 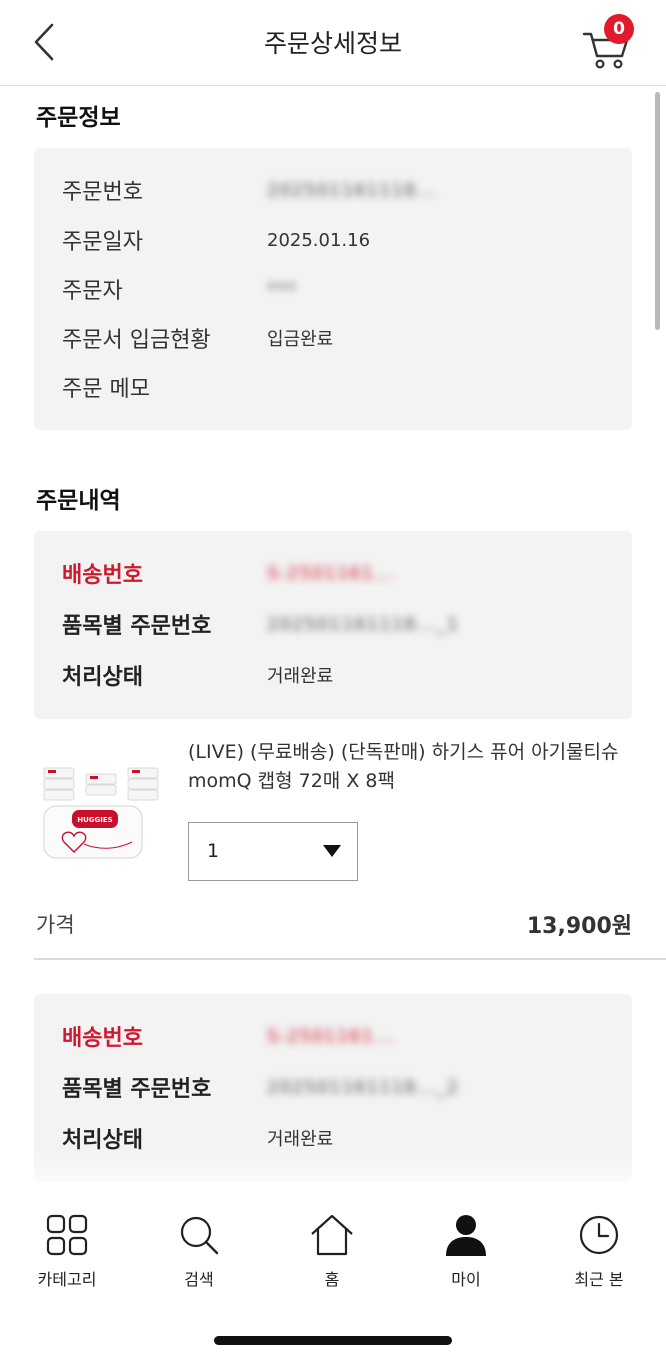 What do you see at coordinates (332, 851) in the screenshot?
I see `caret-down-icon` at bounding box center [332, 851].